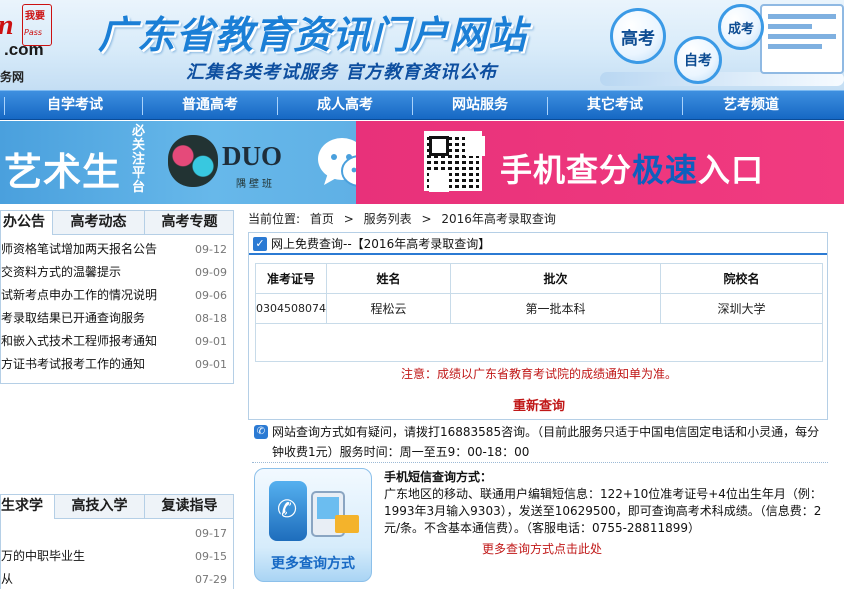 The height and width of the screenshot is (589, 844). Describe the element at coordinates (117, 533) in the screenshot. I see `list-item: 09-17` at that location.